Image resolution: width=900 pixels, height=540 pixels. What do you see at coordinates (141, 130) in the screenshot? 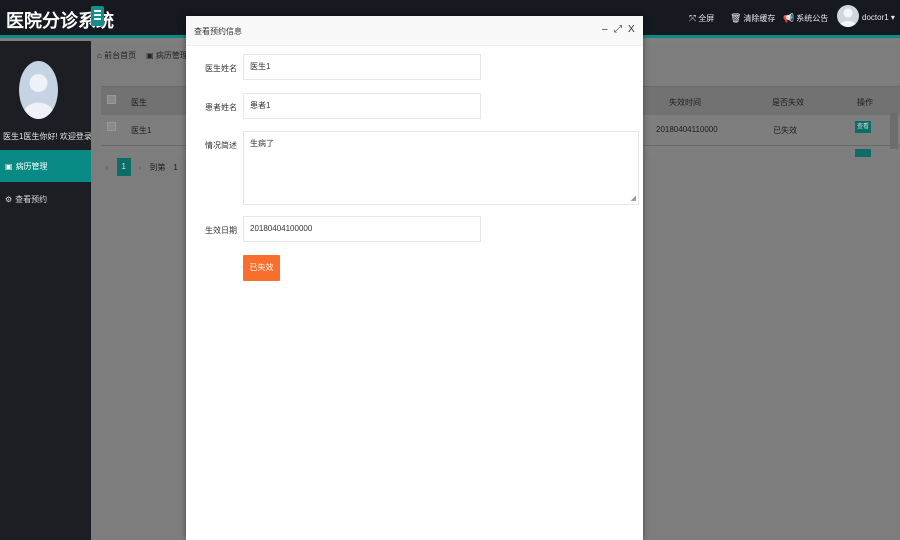
I see `cell-doctor: 医生1` at bounding box center [141, 130].